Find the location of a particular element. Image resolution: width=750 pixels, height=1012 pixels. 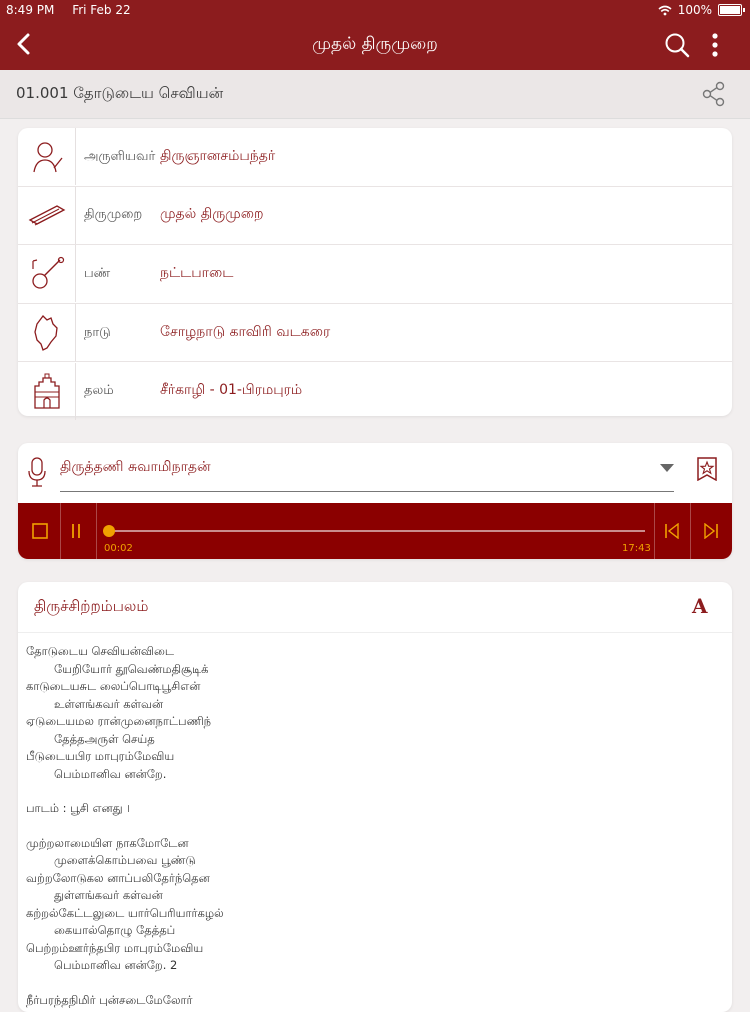

palm-leaf-icon is located at coordinates (47, 215).